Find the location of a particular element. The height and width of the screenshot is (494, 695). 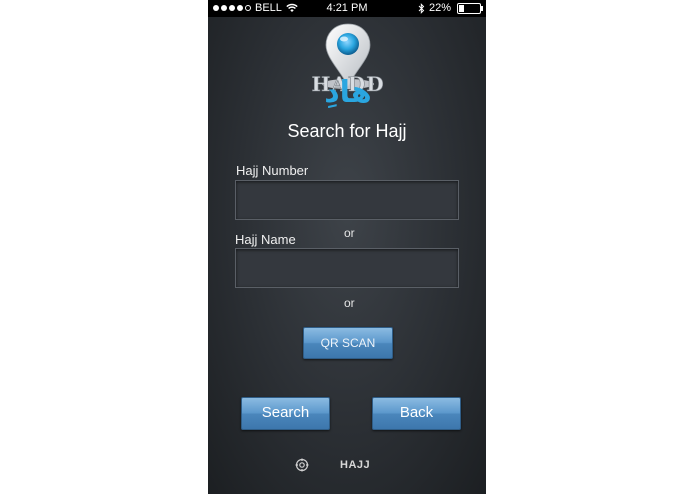

status-bar: BELL 4:21 PM 22% is located at coordinates (347, 8).